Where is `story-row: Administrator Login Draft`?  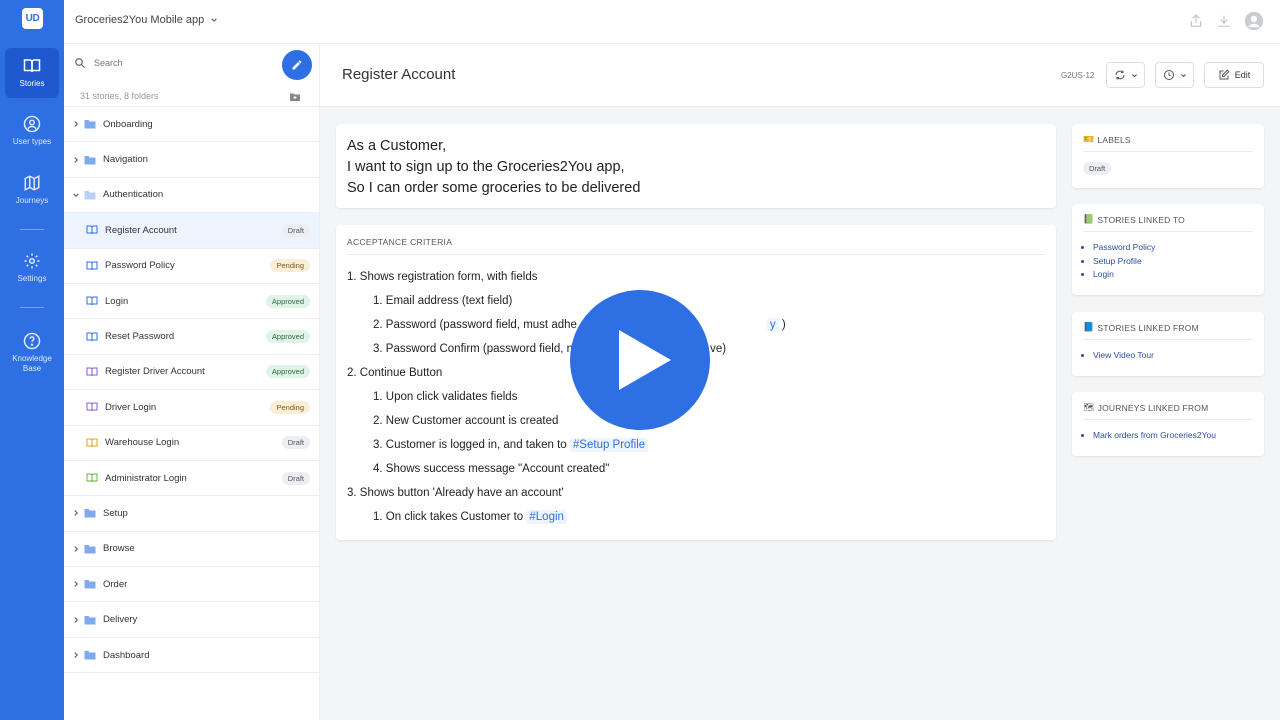 story-row: Administrator Login Draft is located at coordinates (191, 479).